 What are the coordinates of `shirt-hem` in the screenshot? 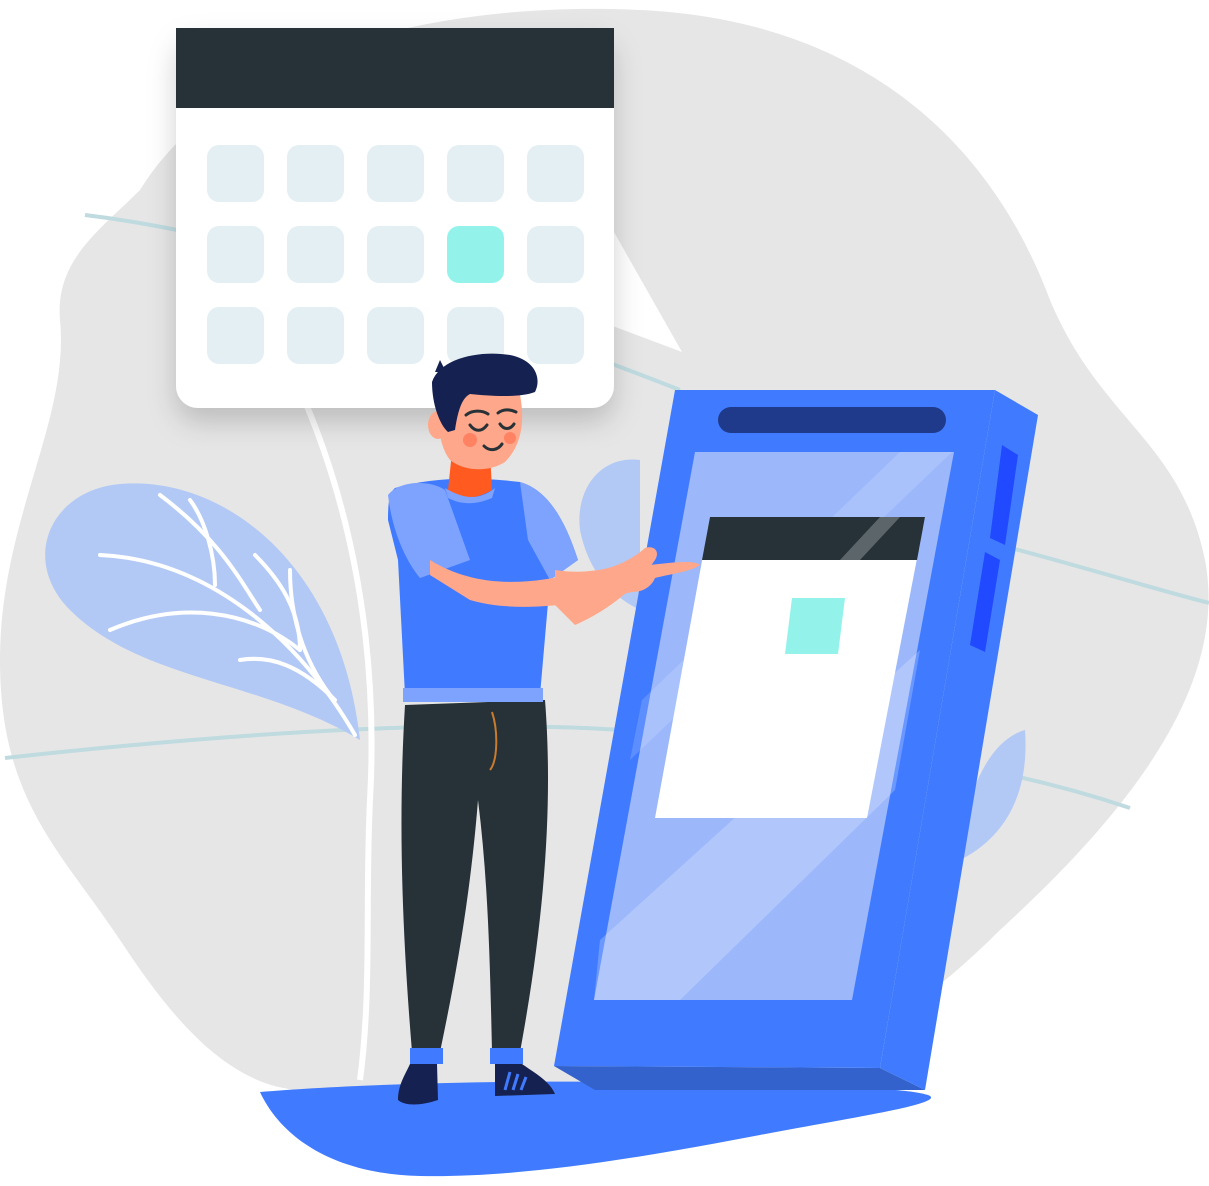 It's located at (473, 695).